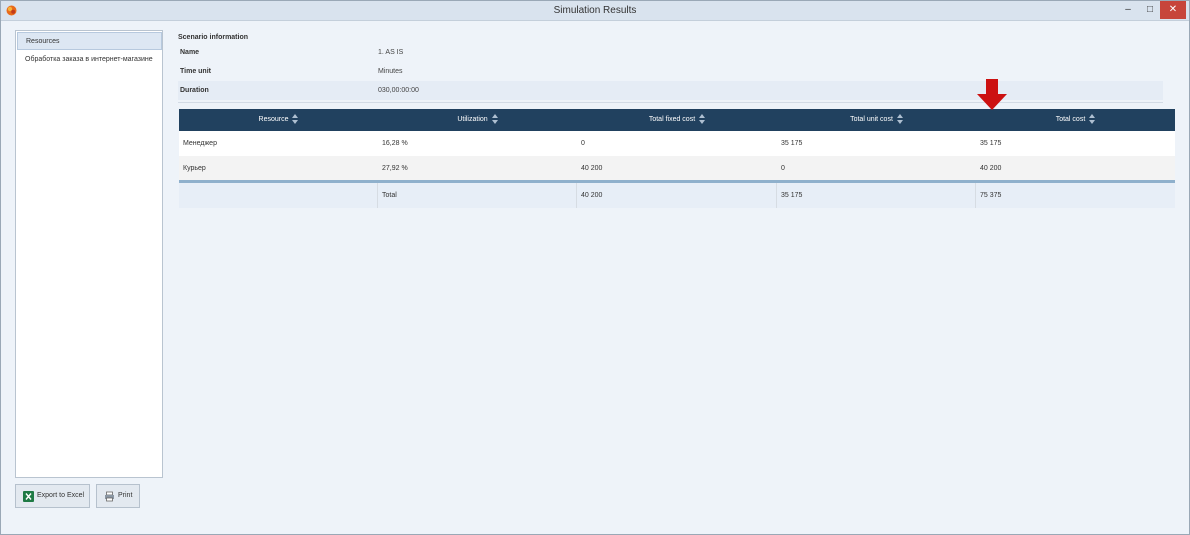 This screenshot has height=535, width=1190. Describe the element at coordinates (792, 143) in the screenshot. I see `unit-cost-cell: 35 175` at that location.